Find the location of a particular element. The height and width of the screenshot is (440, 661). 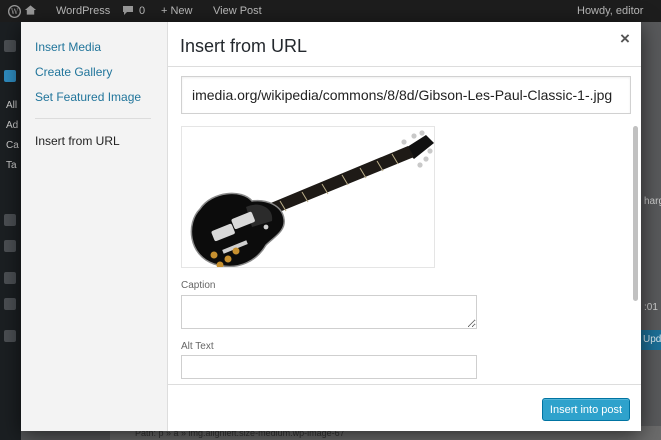

background-fragment: harg is located at coordinates (652, 201).